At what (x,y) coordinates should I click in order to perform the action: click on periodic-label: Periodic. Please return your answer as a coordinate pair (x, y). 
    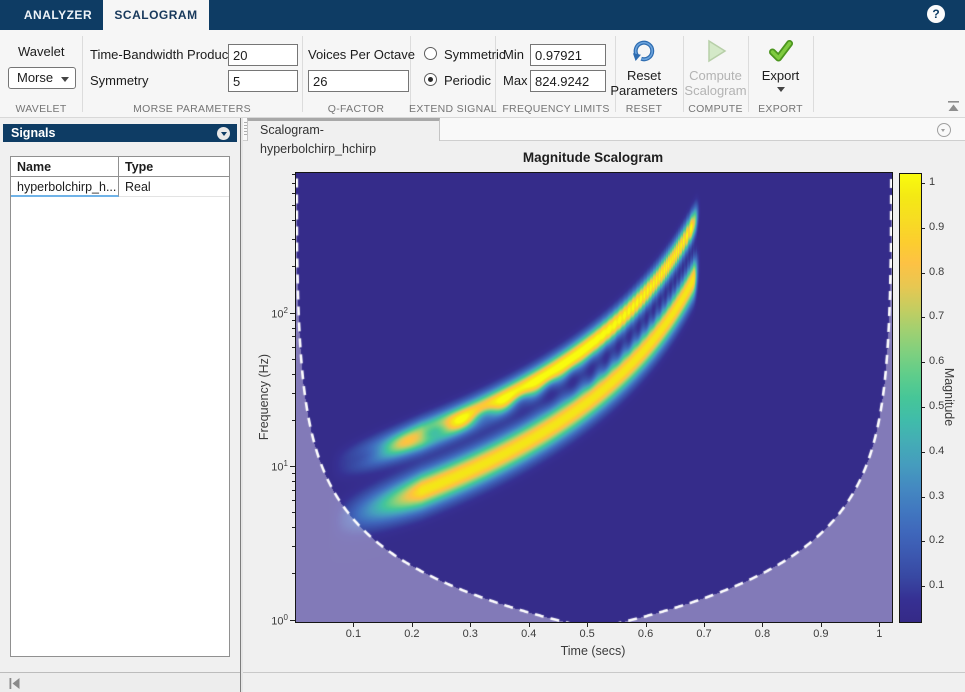
    Looking at the image, I should click on (467, 80).